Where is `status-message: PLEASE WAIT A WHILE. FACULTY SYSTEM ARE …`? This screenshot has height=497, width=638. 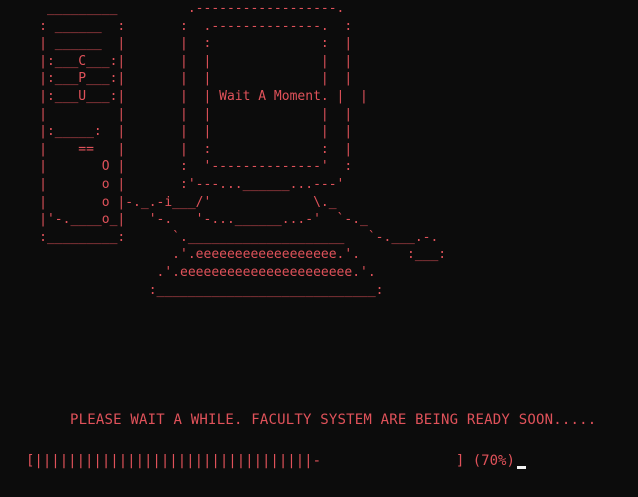 status-message: PLEASE WAIT A WHILE. FACULTY SYSTEM ARE … is located at coordinates (333, 420).